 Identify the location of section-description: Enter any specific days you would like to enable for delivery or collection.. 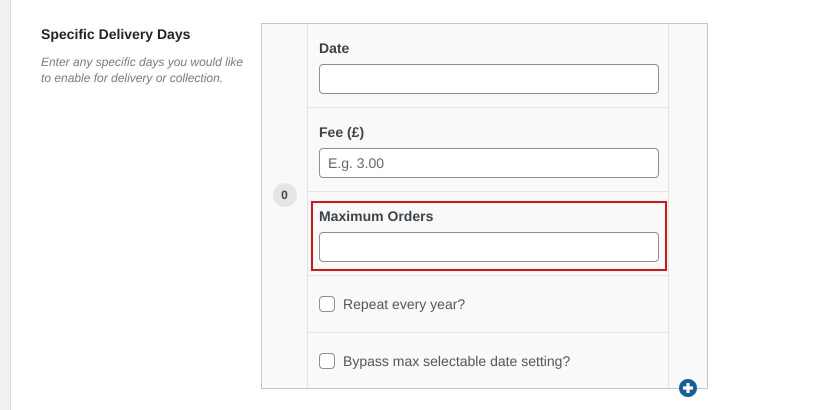
(142, 70).